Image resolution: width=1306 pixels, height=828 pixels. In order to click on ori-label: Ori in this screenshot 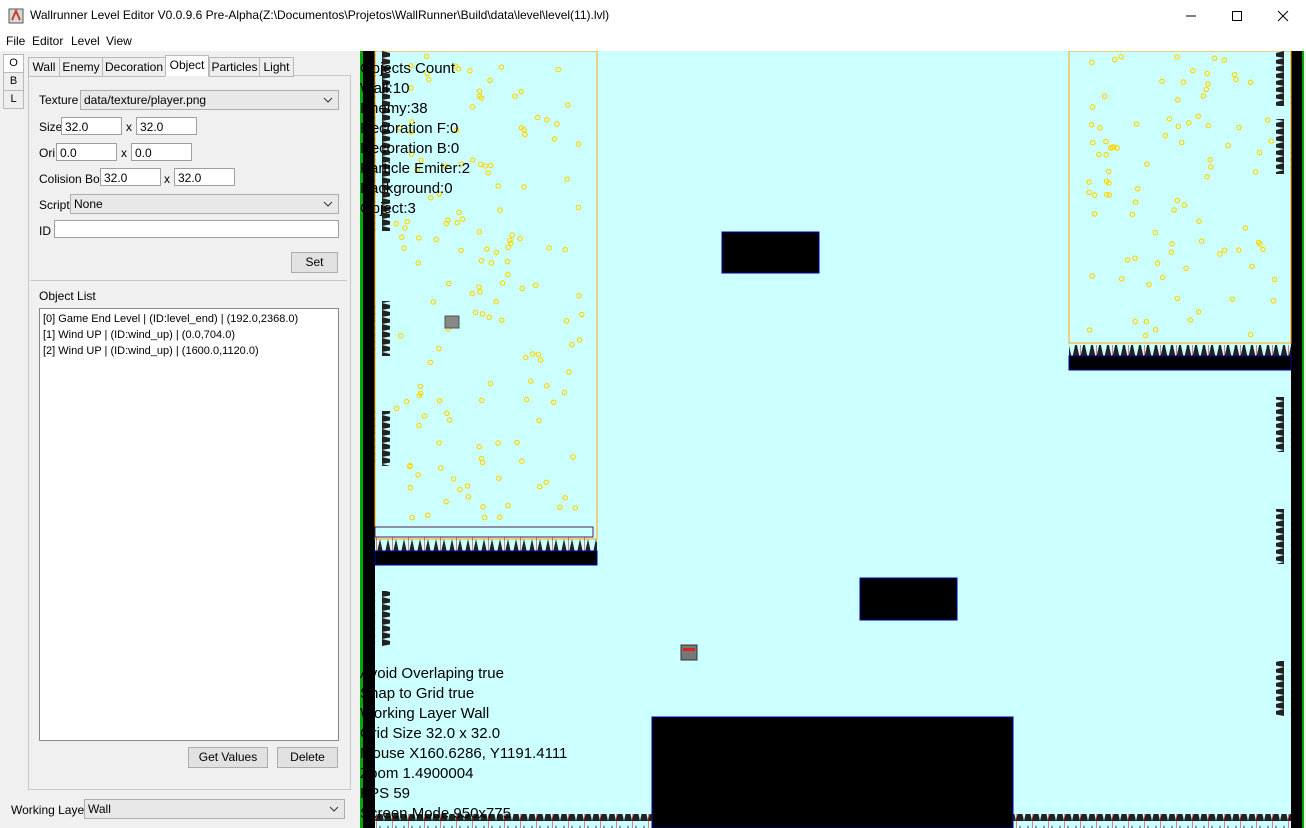, I will do `click(47, 153)`.